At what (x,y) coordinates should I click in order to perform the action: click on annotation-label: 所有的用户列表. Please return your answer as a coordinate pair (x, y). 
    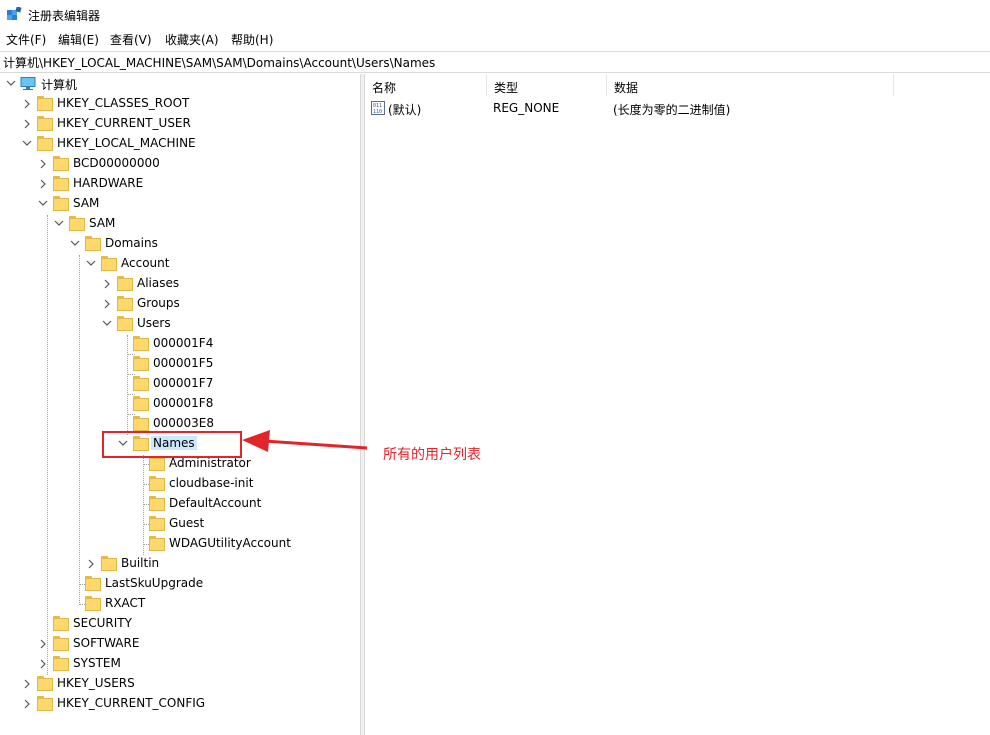
    Looking at the image, I should click on (432, 455).